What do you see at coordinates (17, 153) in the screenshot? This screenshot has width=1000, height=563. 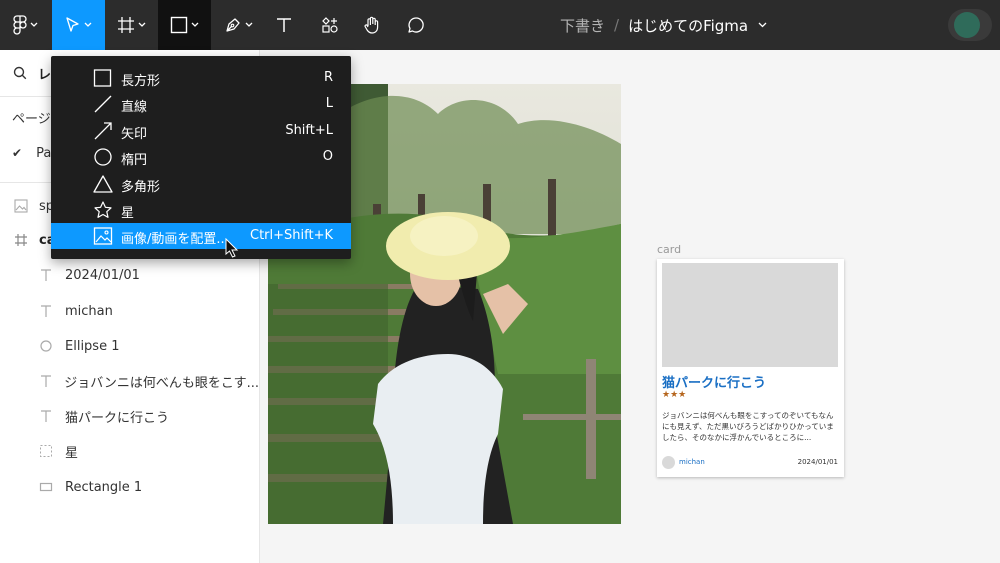 I see `check-icon: ✔` at bounding box center [17, 153].